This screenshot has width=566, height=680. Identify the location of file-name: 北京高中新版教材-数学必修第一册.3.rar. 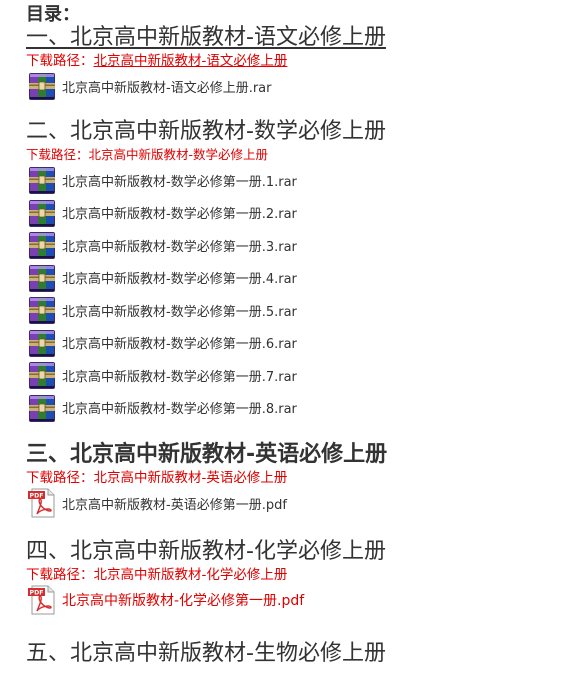
(179, 245).